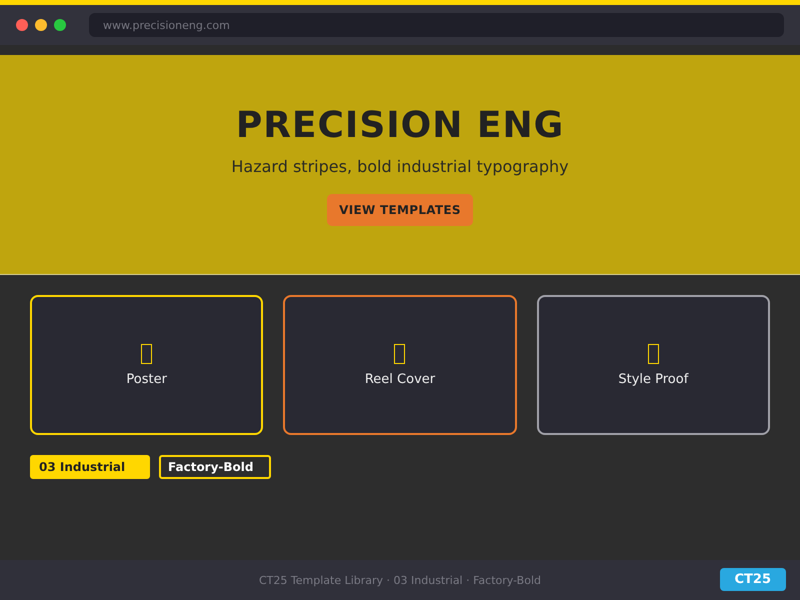 The height and width of the screenshot is (600, 800). What do you see at coordinates (22, 25) in the screenshot?
I see `close-dot` at bounding box center [22, 25].